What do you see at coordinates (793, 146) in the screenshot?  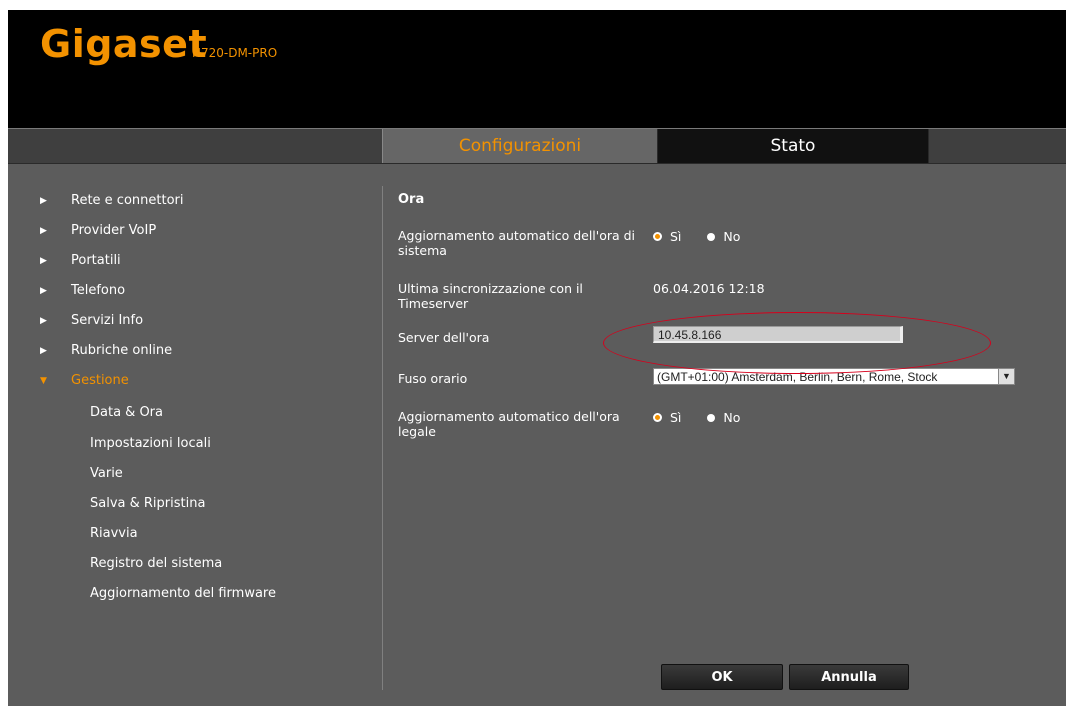 I see `tab-stato: Stato` at bounding box center [793, 146].